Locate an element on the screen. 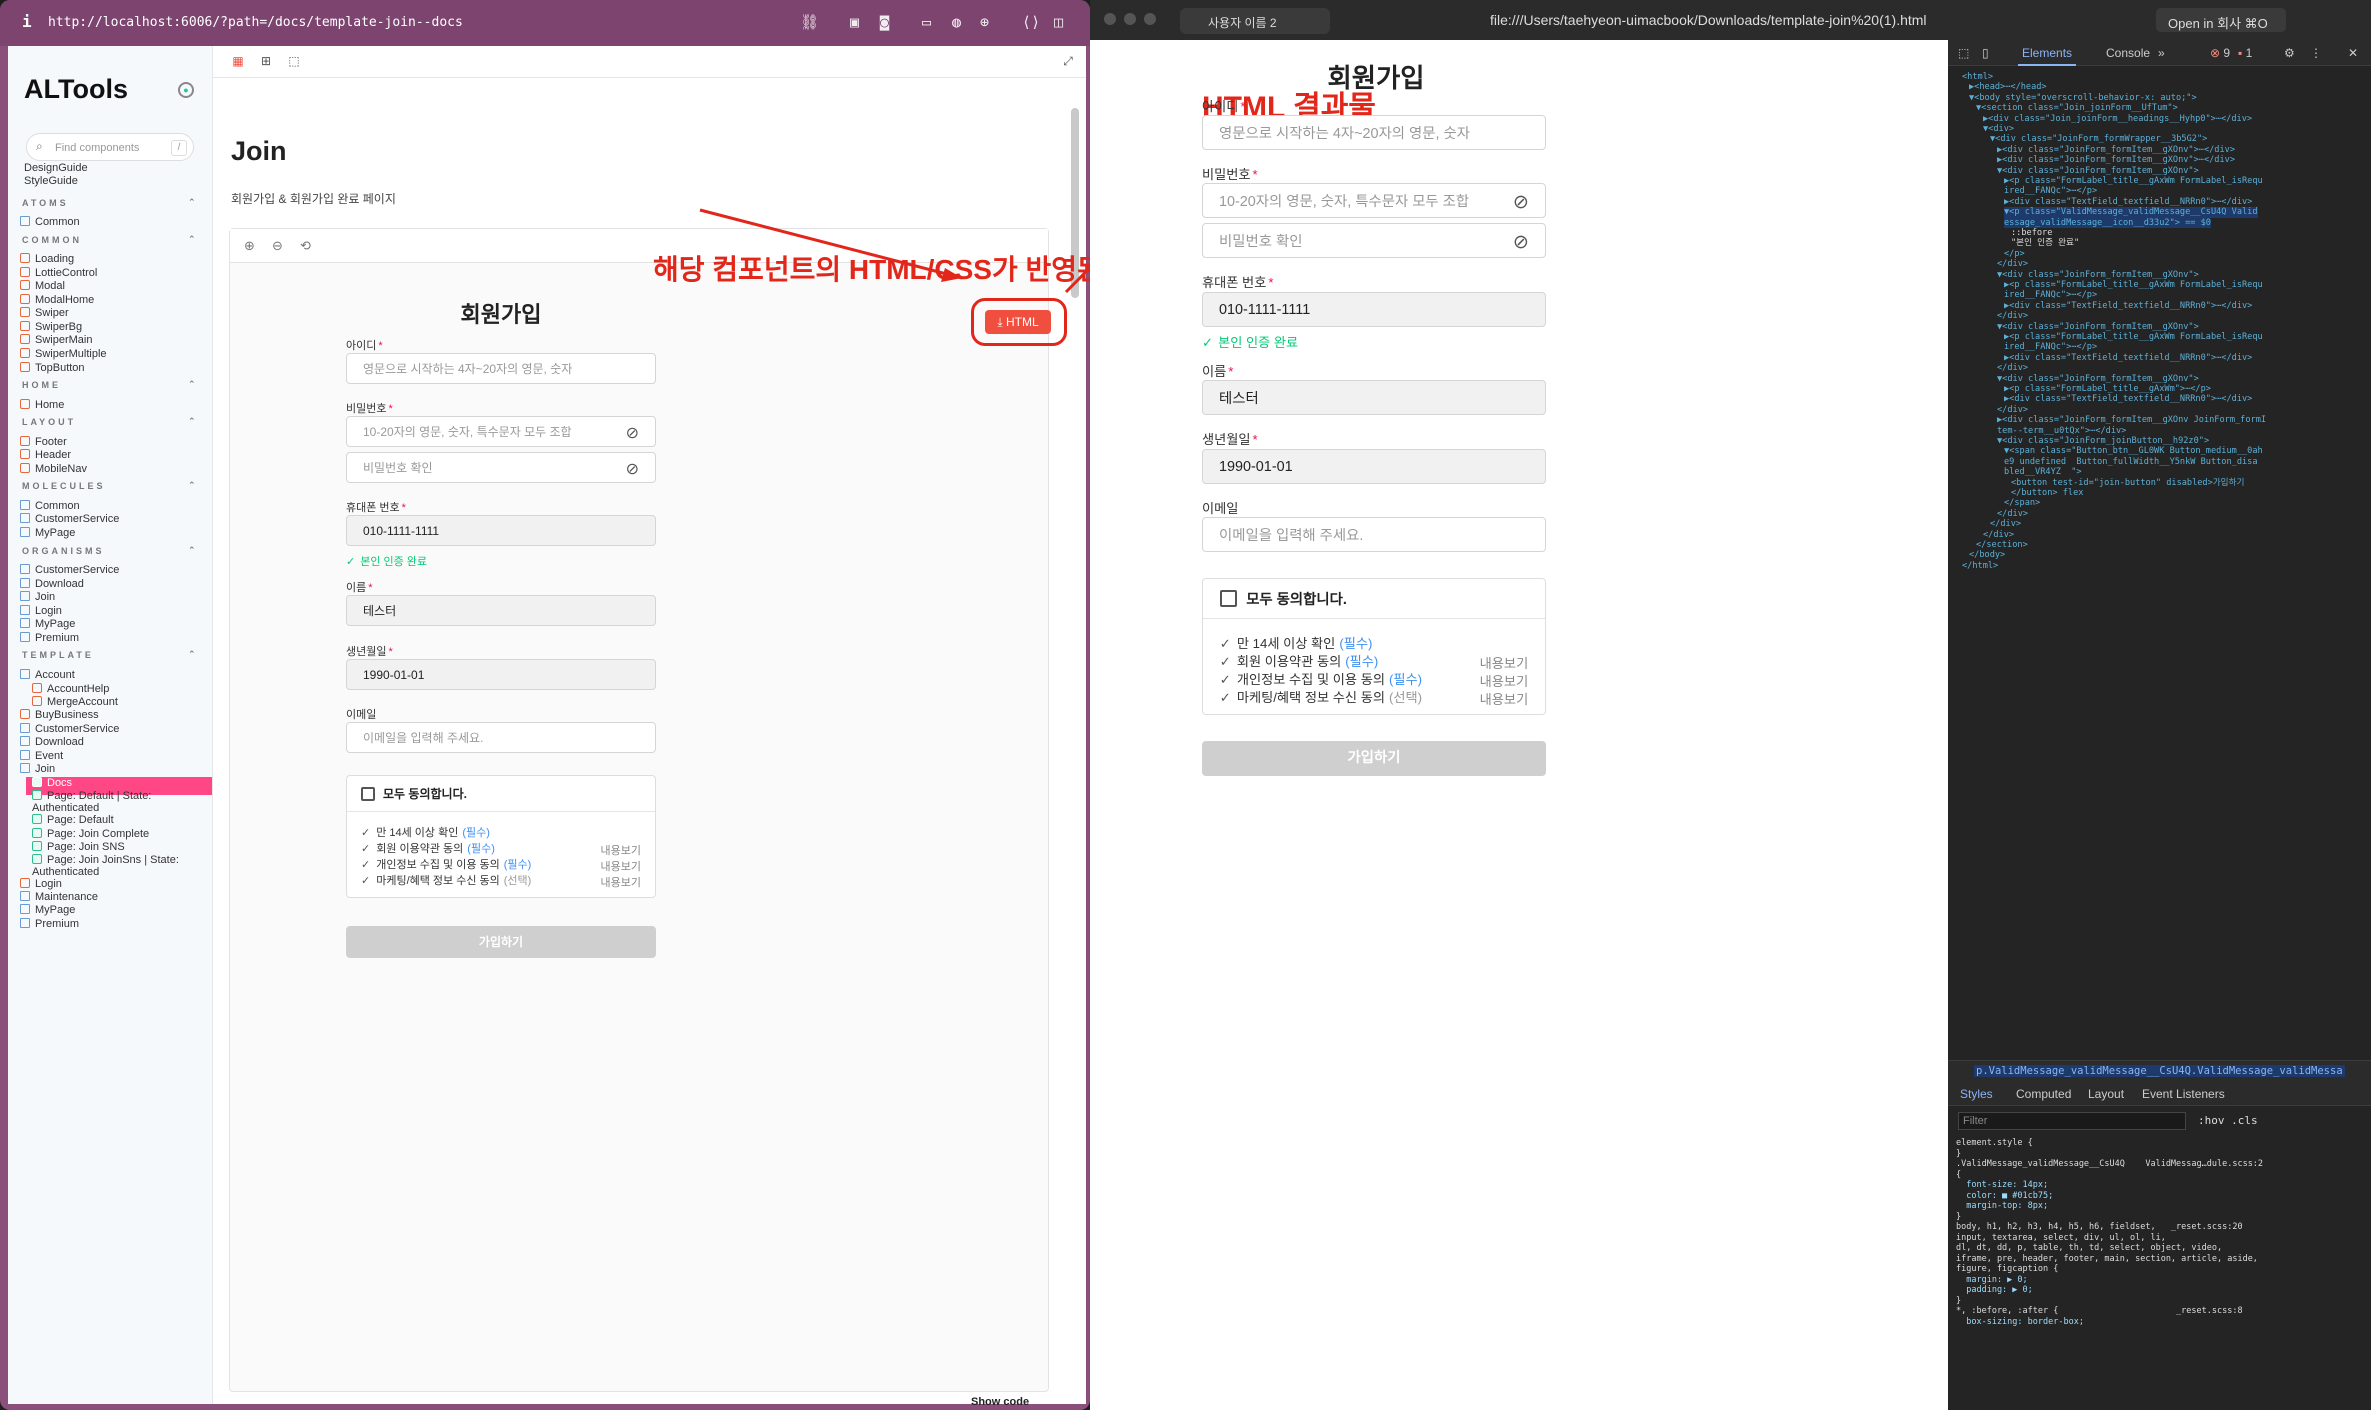 This screenshot has width=2371, height=1410. agree-all-checkbox is located at coordinates (1228, 598).